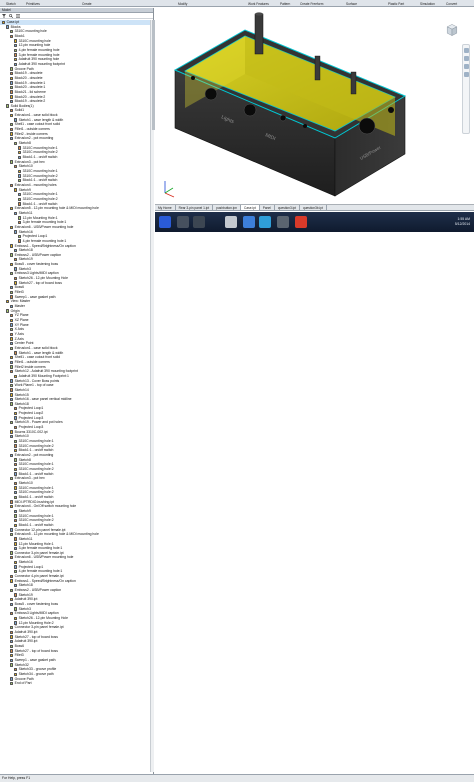  I want to click on ribbon-tab-surface: Surface, so click(351, 4).